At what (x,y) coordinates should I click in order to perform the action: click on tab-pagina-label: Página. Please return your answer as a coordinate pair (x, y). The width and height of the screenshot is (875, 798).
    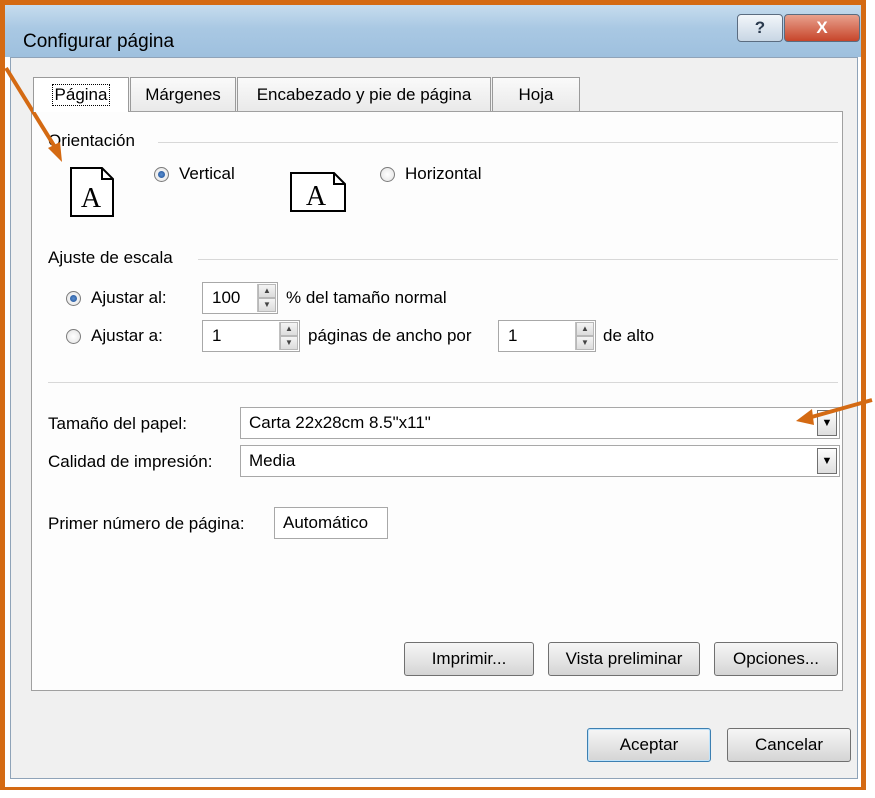
    Looking at the image, I should click on (81, 95).